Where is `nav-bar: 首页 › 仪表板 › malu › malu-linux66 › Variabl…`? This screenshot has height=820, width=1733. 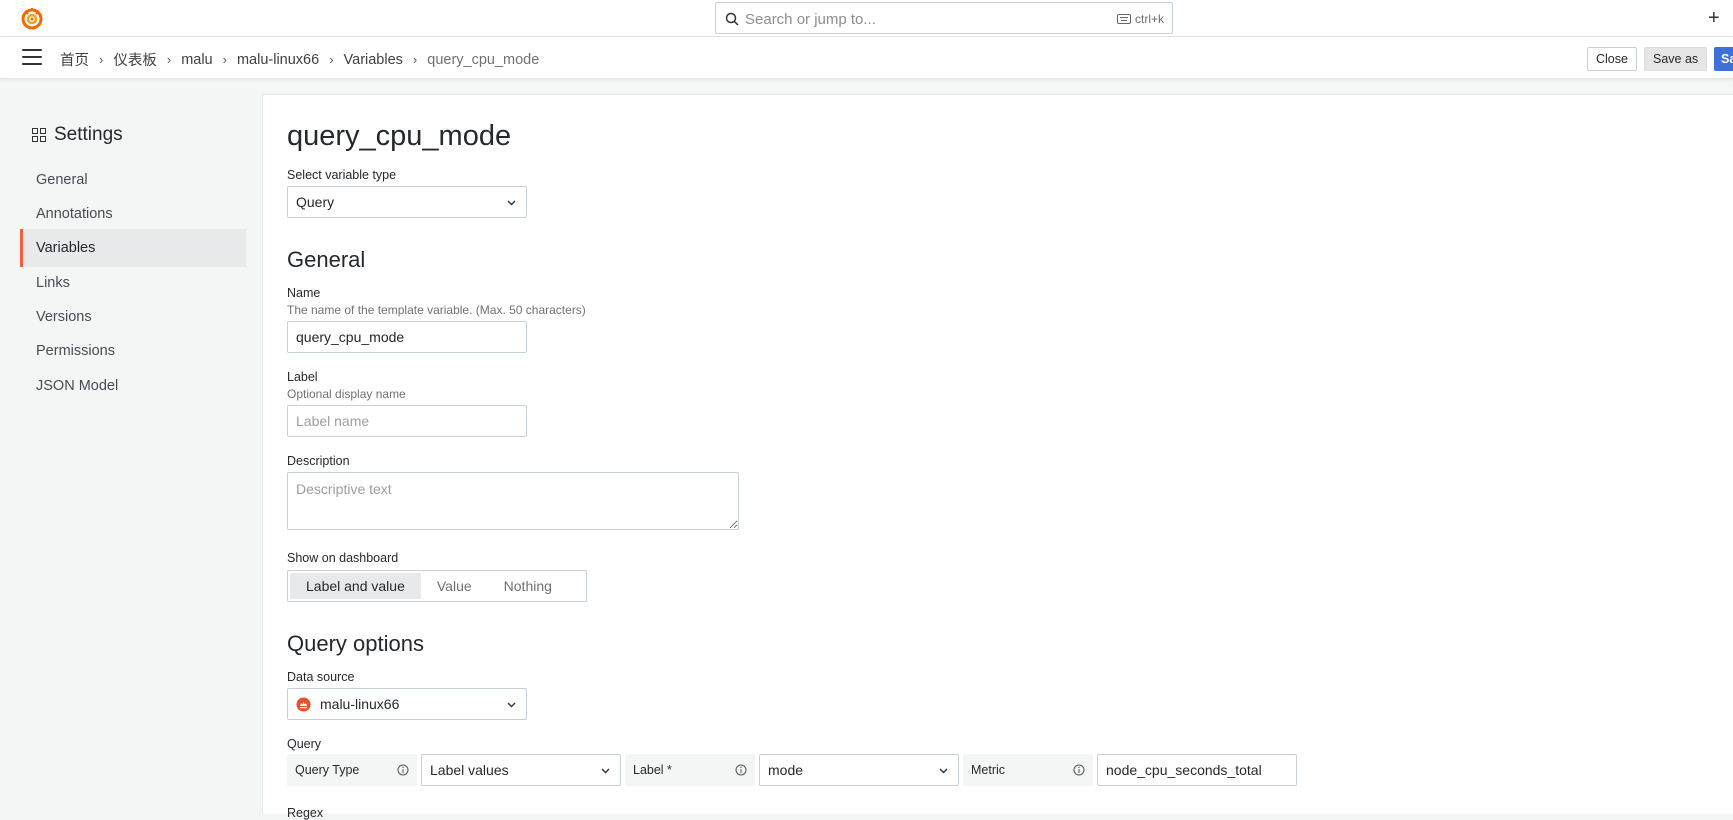
nav-bar: 首页 › 仪表板 › malu › malu-linux66 › Variabl… is located at coordinates (866, 58).